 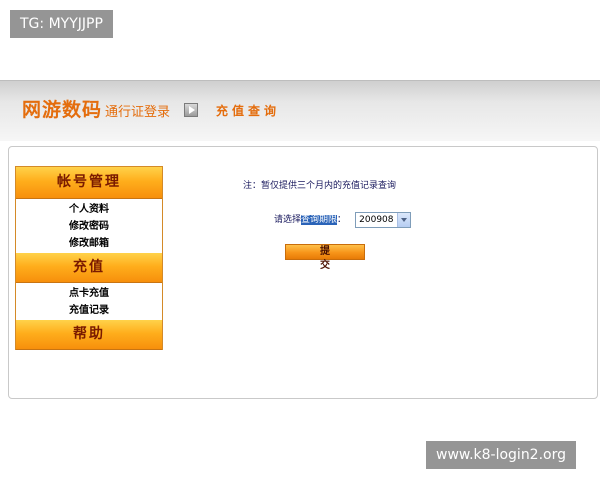 What do you see at coordinates (325, 257) in the screenshot?
I see `submit-button: 提交` at bounding box center [325, 257].